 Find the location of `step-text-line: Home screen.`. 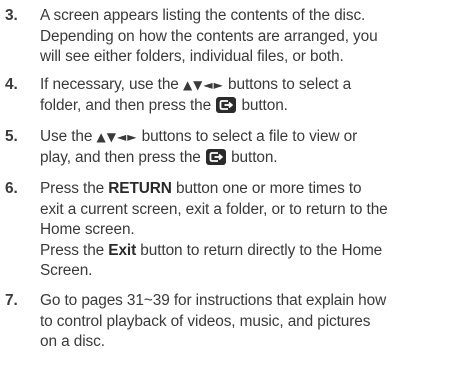

step-text-line: Home screen. is located at coordinates (87, 229).